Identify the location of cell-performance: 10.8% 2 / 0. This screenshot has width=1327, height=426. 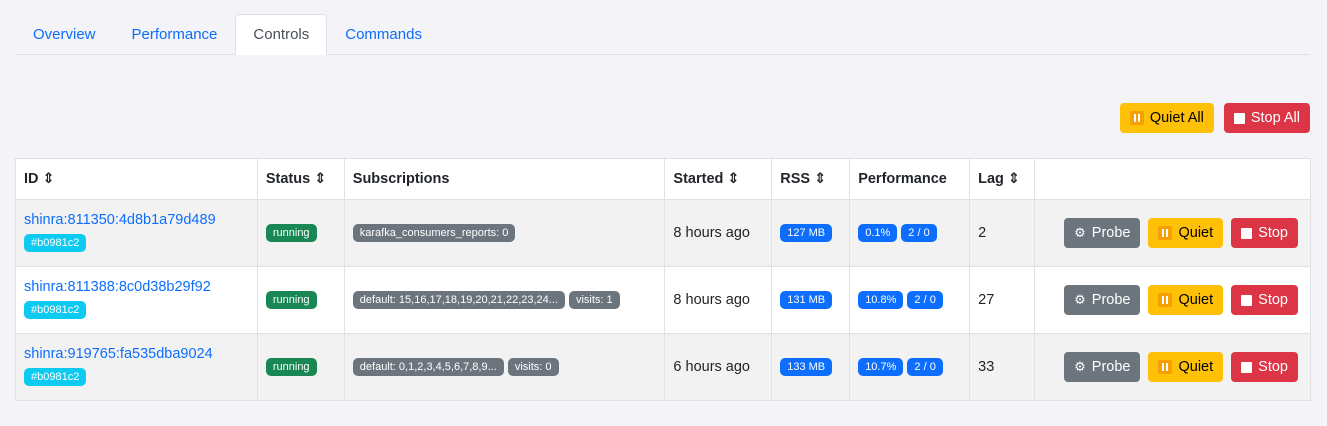
(910, 300).